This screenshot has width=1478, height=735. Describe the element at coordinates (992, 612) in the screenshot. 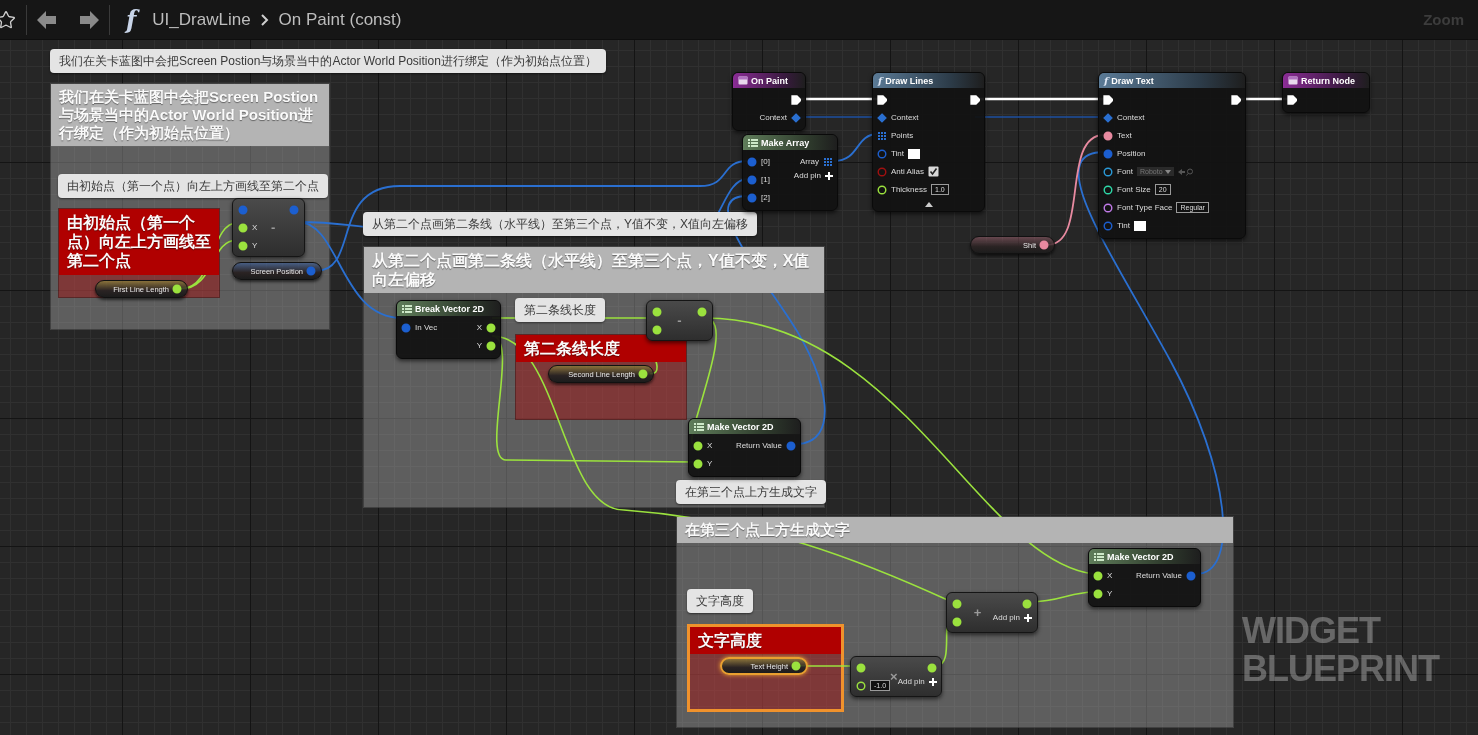

I see `operator-node: + Add pin` at that location.